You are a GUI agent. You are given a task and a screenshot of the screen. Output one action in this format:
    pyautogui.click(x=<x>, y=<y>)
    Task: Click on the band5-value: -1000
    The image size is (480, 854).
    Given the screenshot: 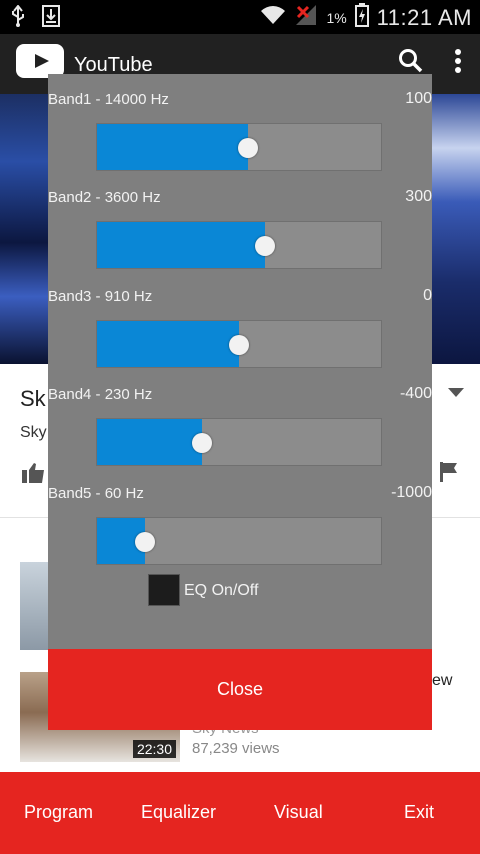 What is the action you would take?
    pyautogui.click(x=411, y=492)
    